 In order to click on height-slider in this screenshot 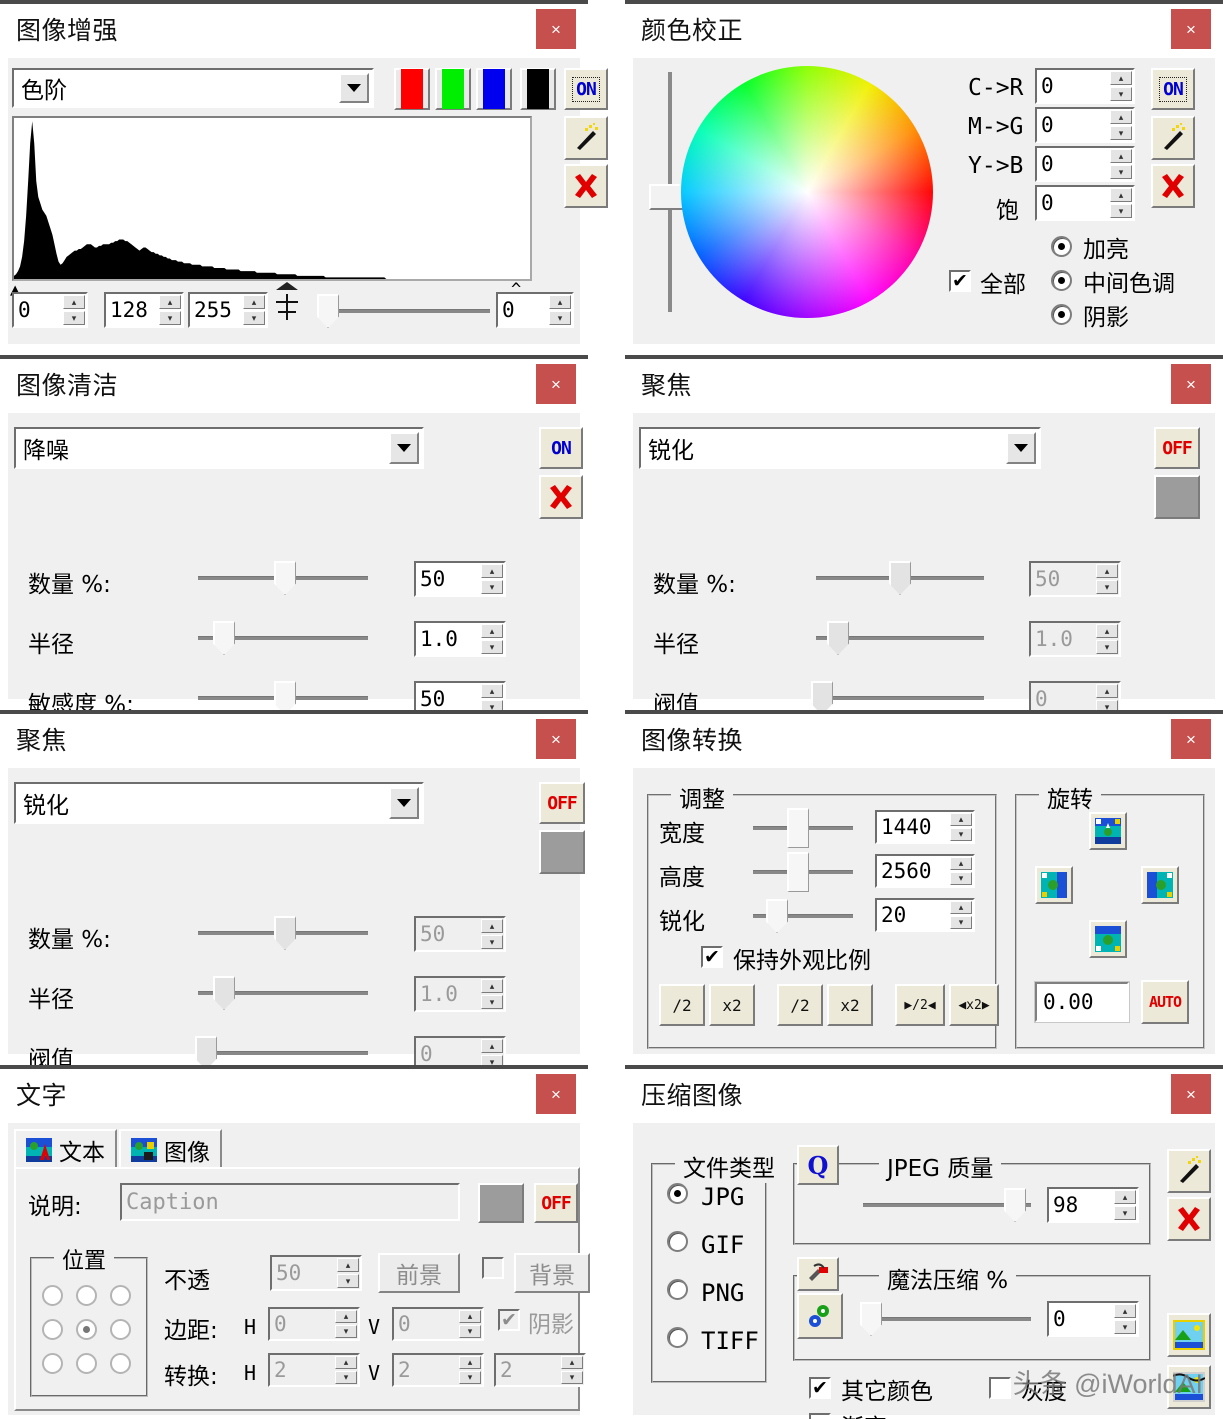, I will do `click(803, 872)`.